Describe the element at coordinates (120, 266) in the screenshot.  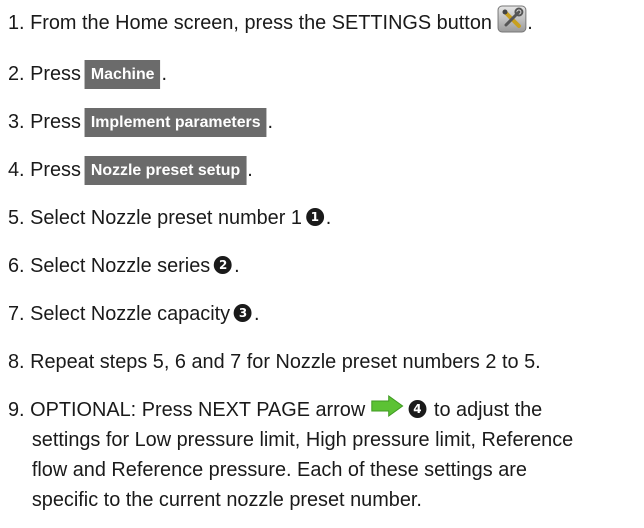
I see `step-text: Select Nozzle series` at that location.